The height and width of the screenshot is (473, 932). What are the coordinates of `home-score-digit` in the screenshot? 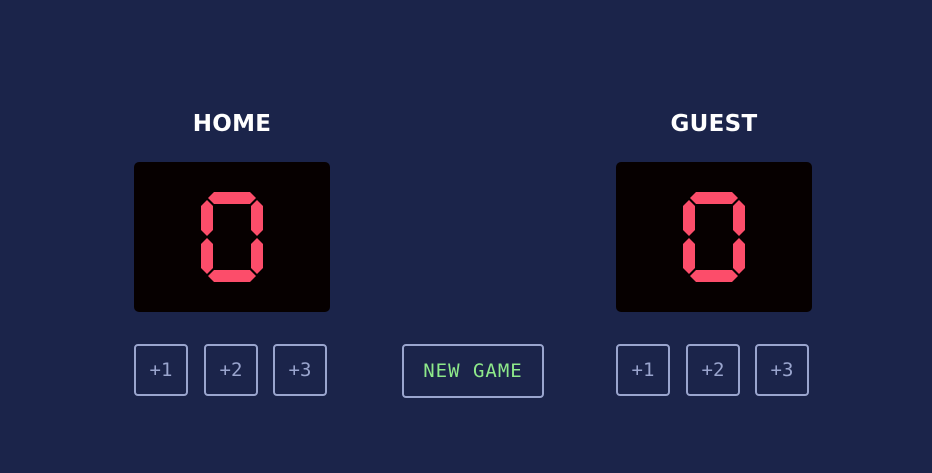 It's located at (232, 237).